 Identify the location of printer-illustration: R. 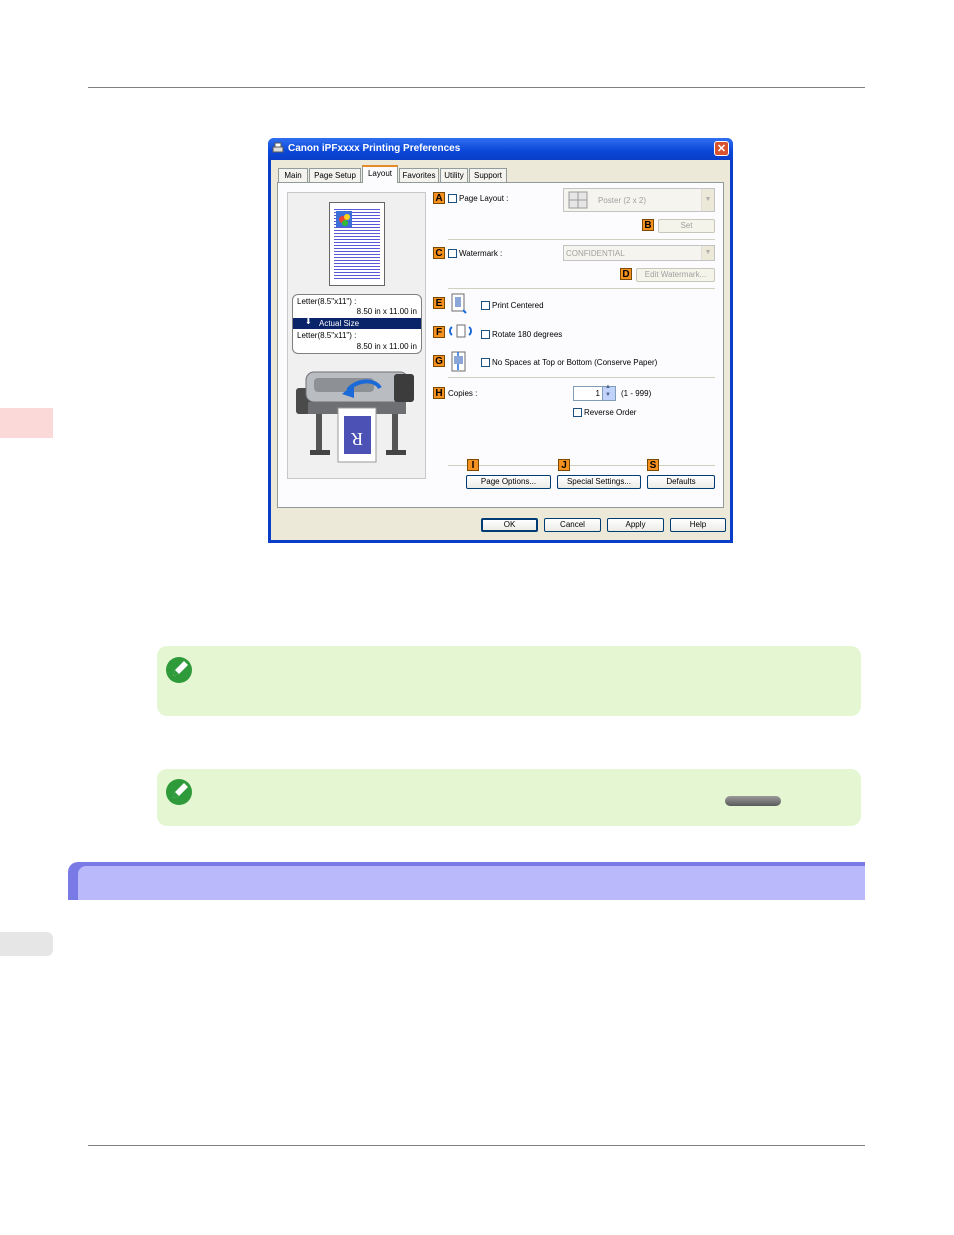
(355, 417).